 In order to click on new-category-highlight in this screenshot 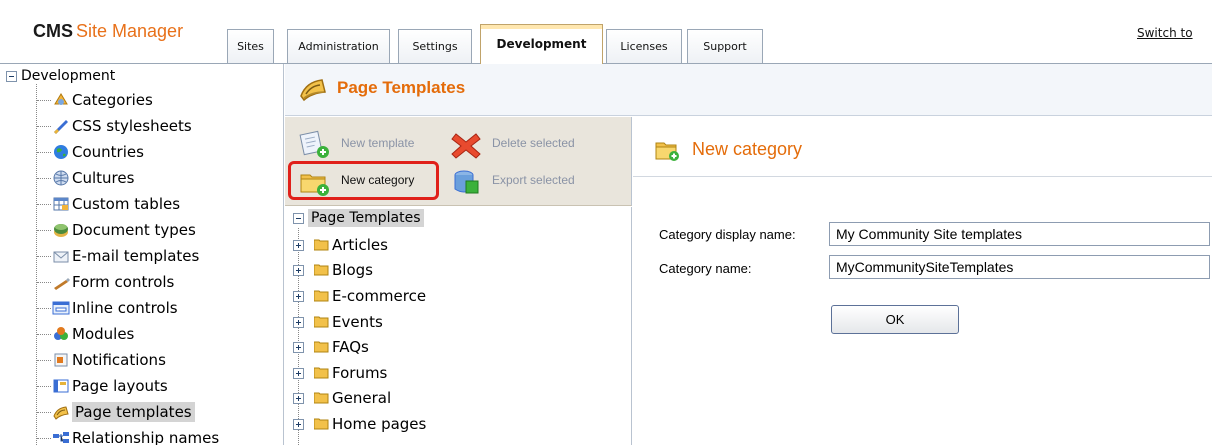, I will do `click(363, 180)`.